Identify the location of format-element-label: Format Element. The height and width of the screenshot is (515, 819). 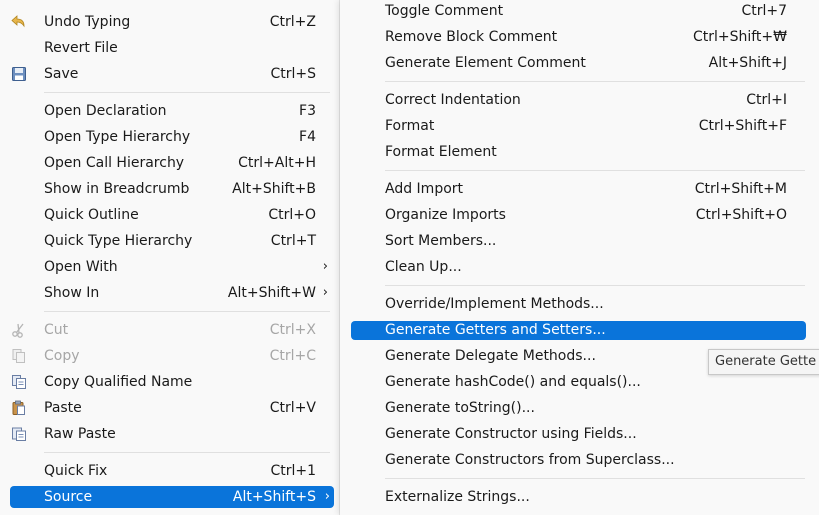
(441, 152).